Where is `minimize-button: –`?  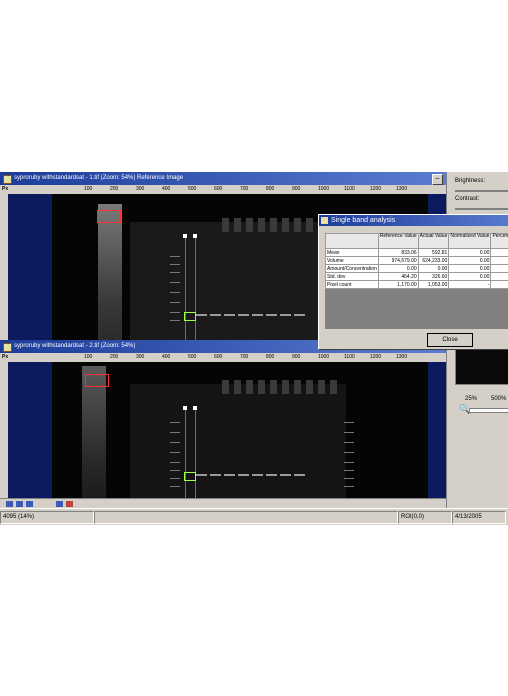 minimize-button: – is located at coordinates (437, 179).